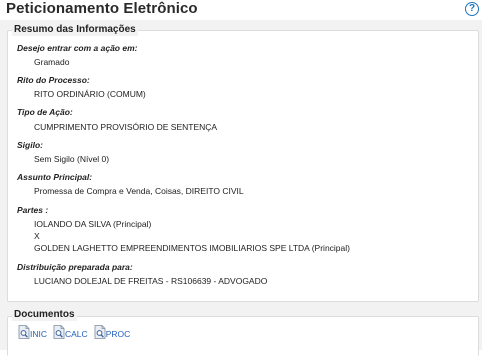  Describe the element at coordinates (37, 236) in the screenshot. I see `field-value-partes-separator: X` at that location.